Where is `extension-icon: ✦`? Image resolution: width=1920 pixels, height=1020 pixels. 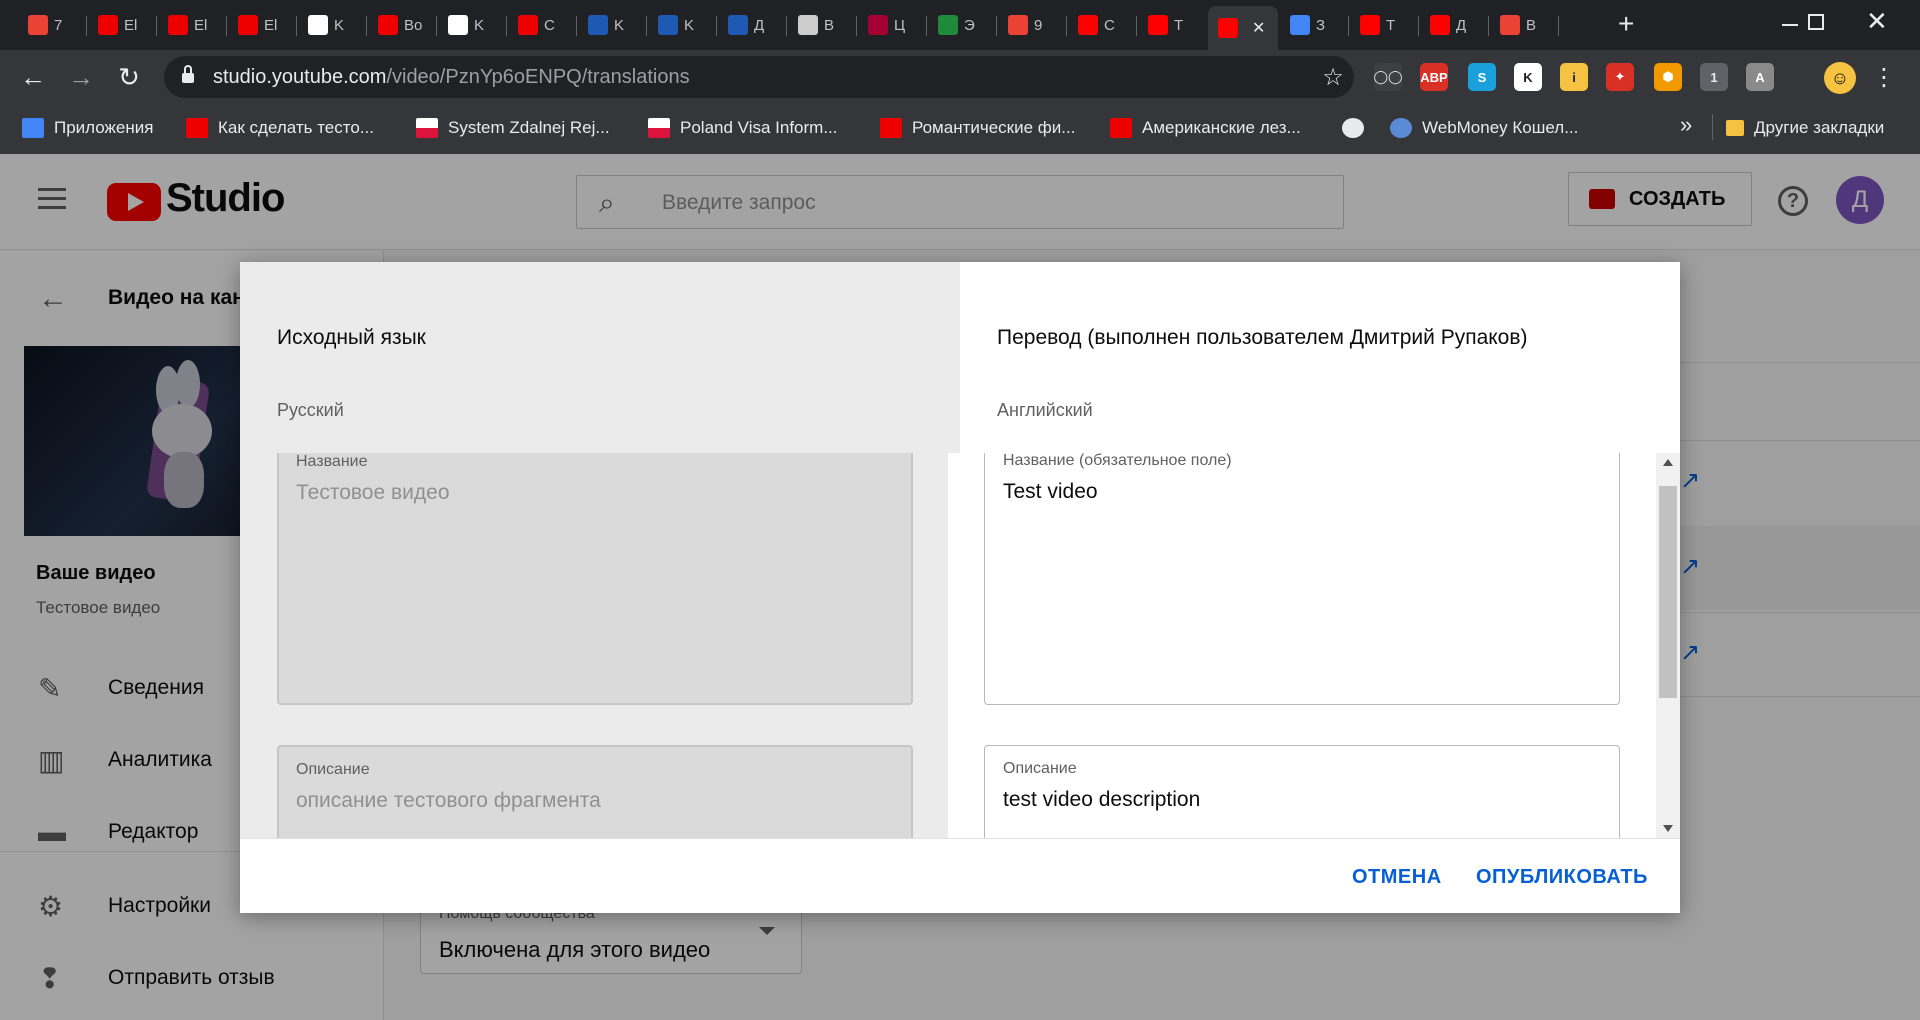
extension-icon: ✦ is located at coordinates (1620, 77).